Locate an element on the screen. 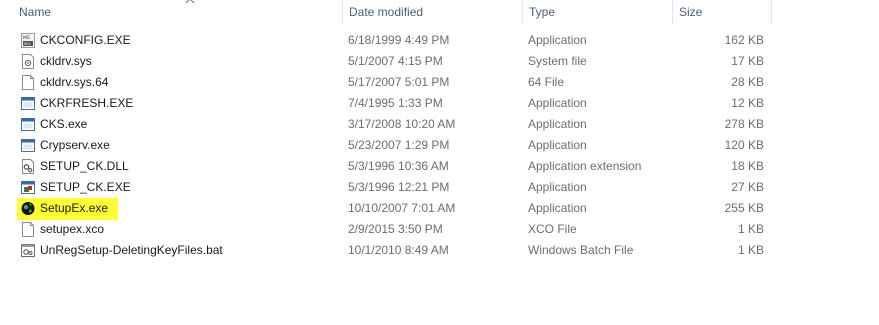 This screenshot has width=879, height=325. file-date: 5/17/2007 5:01 PM is located at coordinates (399, 82).